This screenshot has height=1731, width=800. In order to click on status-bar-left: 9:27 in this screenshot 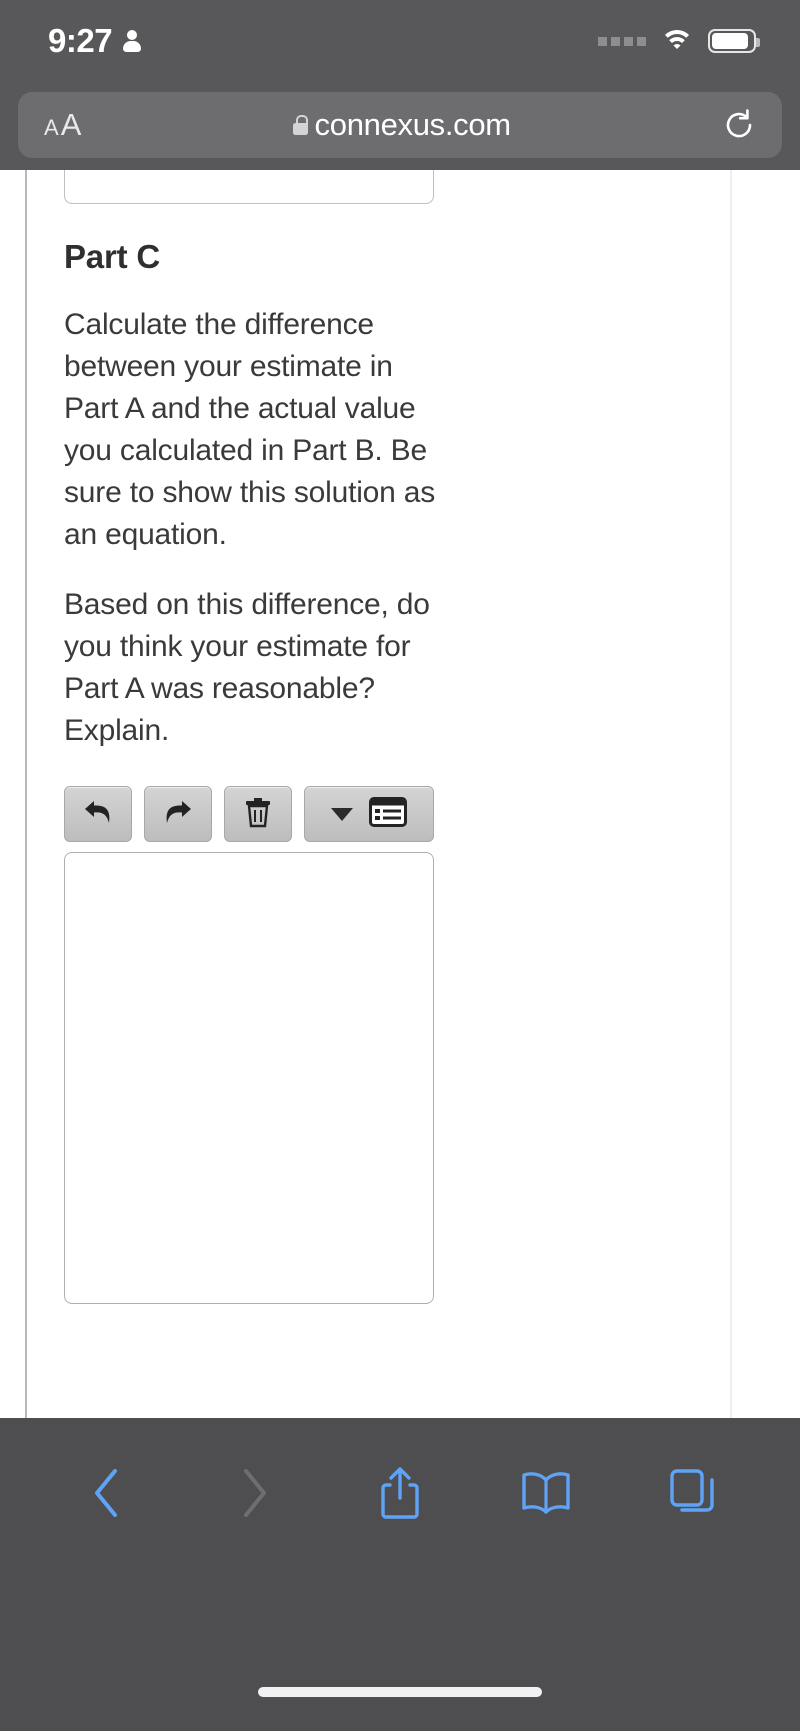, I will do `click(95, 41)`.